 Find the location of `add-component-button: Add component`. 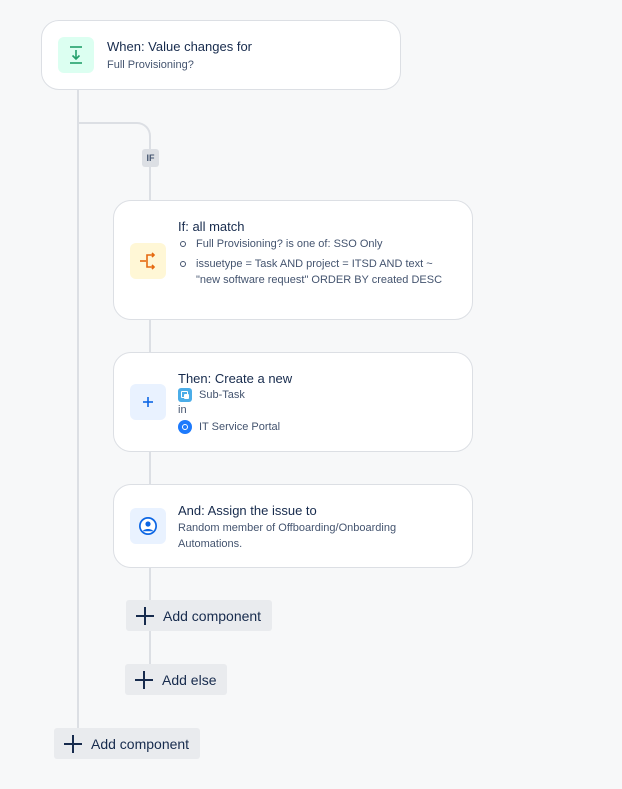

add-component-button: Add component is located at coordinates (199, 615).